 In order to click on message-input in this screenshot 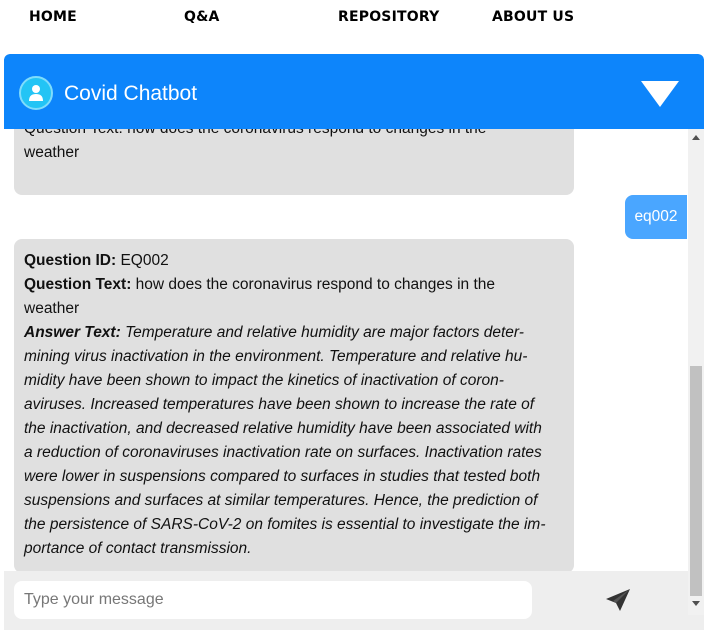, I will do `click(273, 600)`.